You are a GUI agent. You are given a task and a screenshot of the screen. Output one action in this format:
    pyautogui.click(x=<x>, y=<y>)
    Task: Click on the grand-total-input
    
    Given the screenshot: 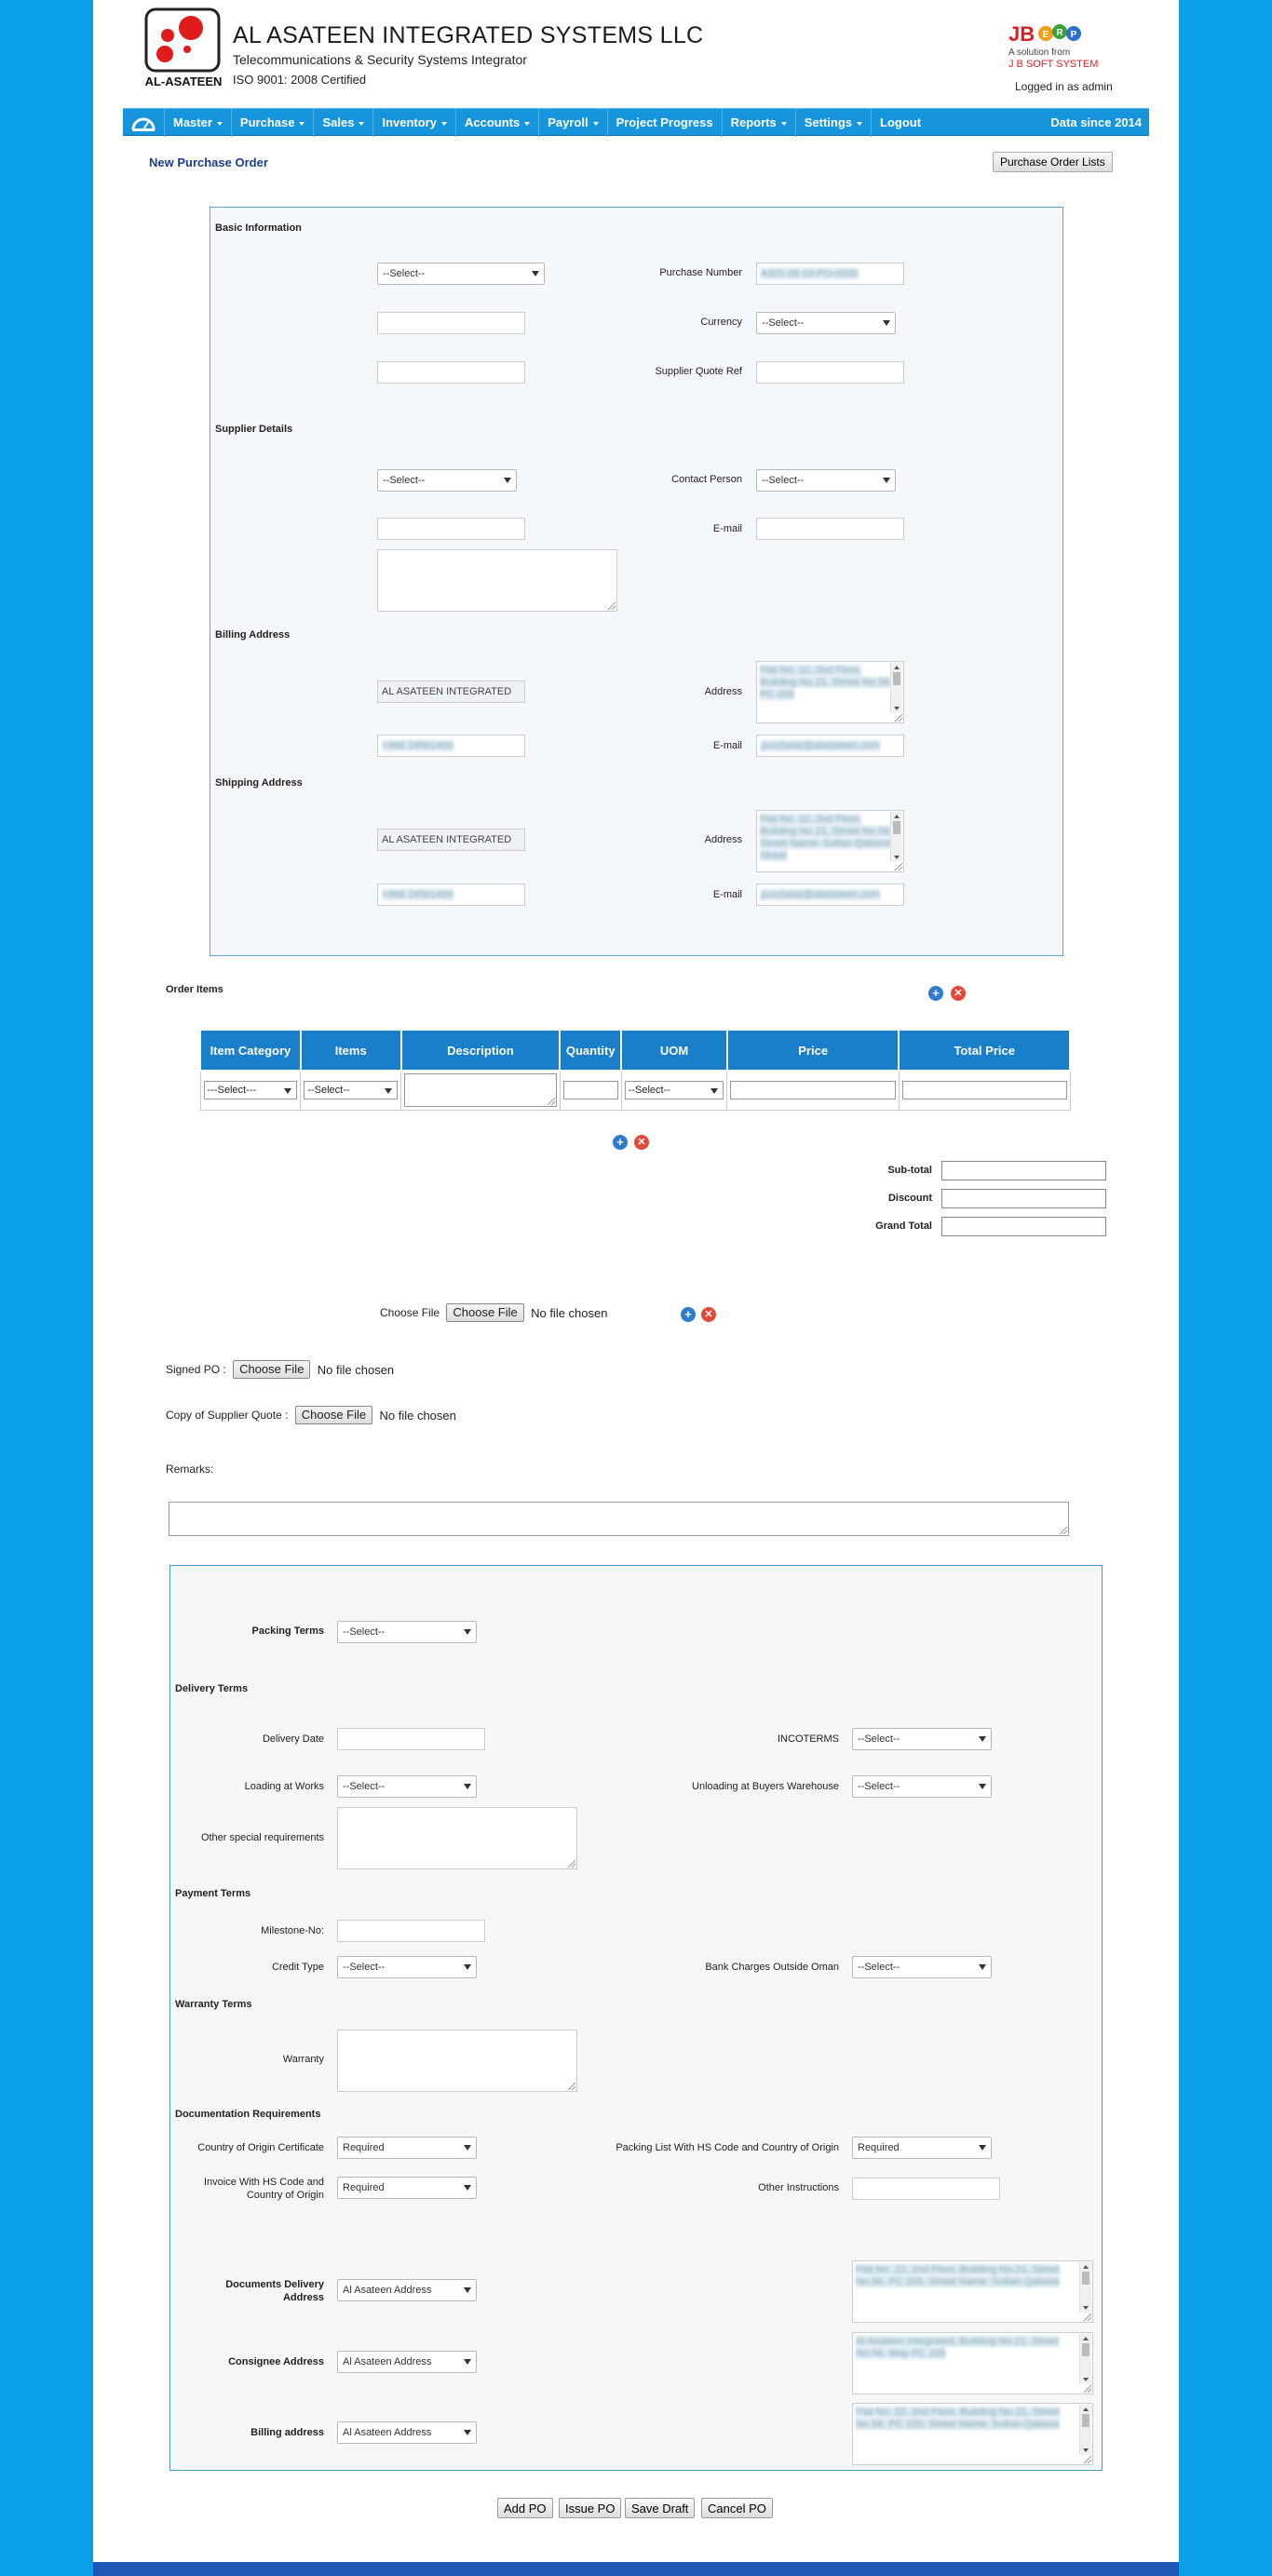 What is the action you would take?
    pyautogui.click(x=1023, y=1226)
    